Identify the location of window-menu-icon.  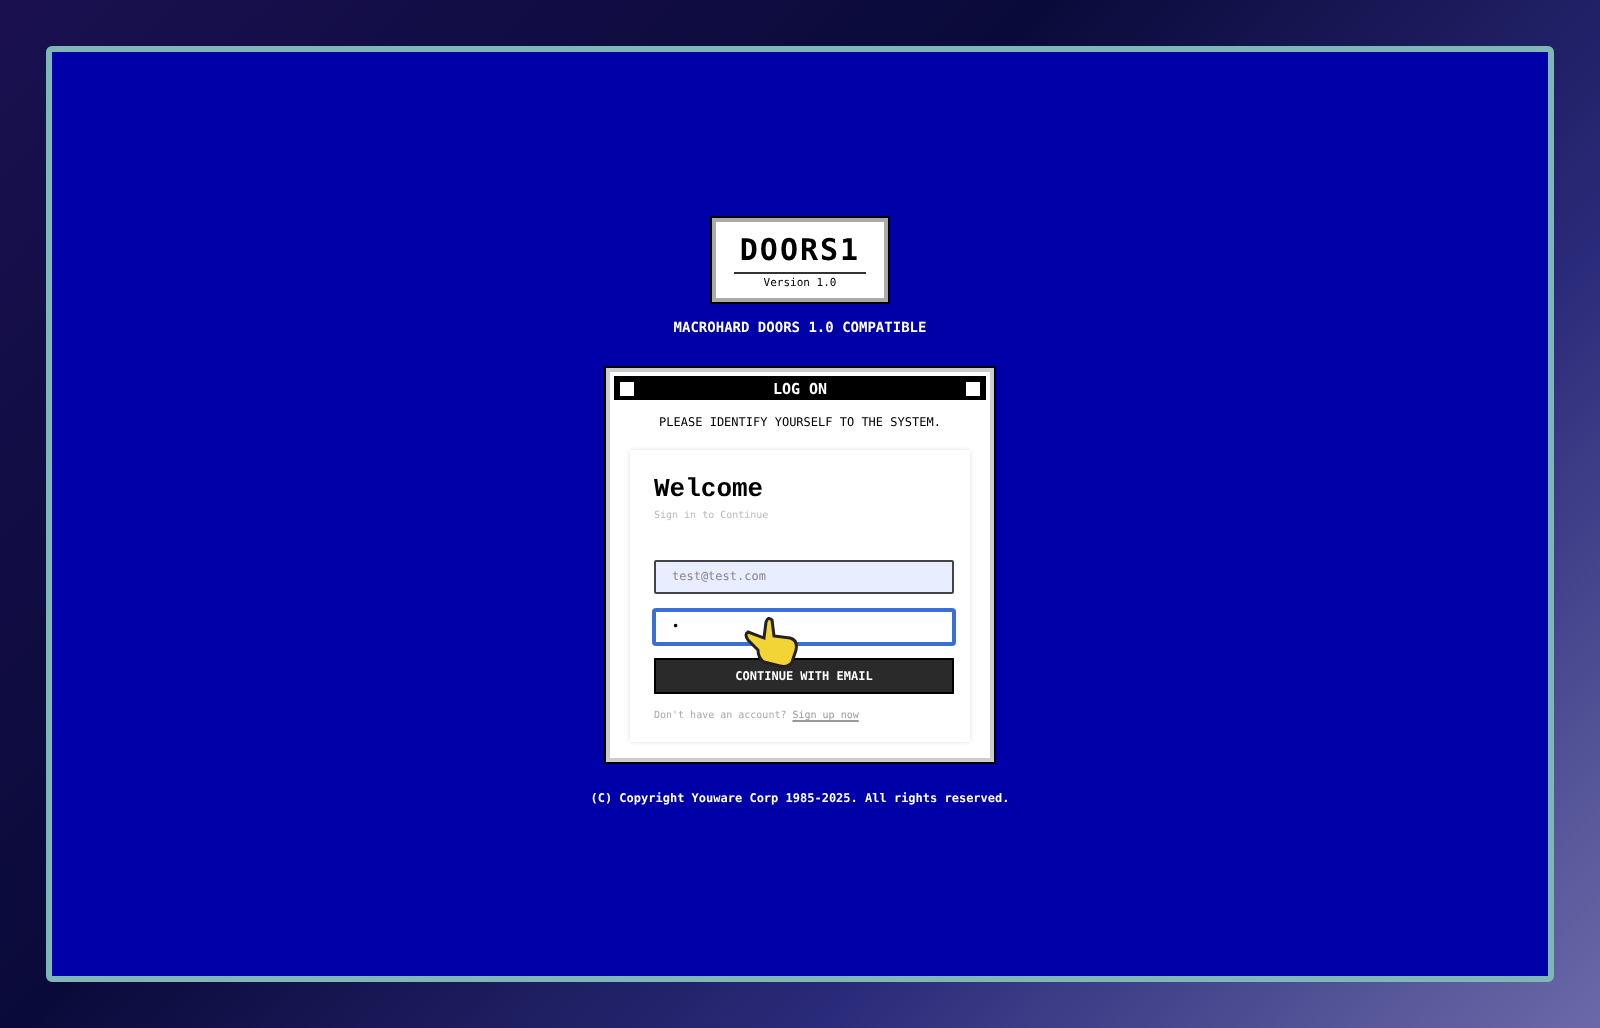
(627, 388).